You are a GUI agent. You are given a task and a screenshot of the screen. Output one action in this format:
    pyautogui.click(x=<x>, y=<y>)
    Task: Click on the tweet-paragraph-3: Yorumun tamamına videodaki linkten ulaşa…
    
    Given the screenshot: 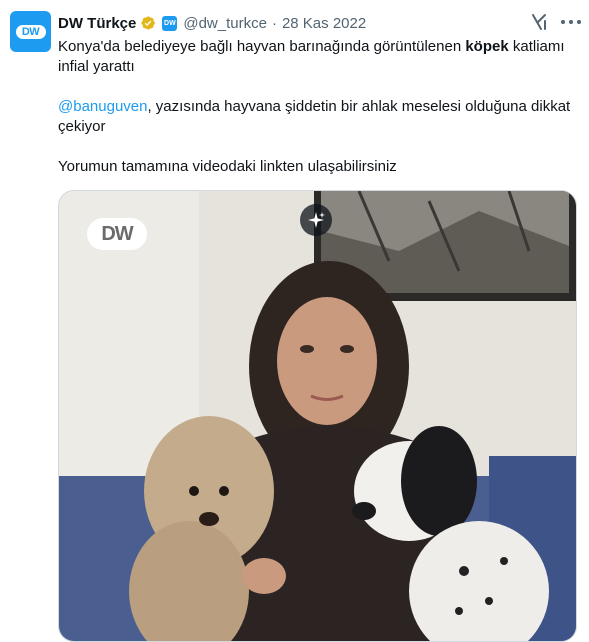 What is the action you would take?
    pyautogui.click(x=227, y=166)
    